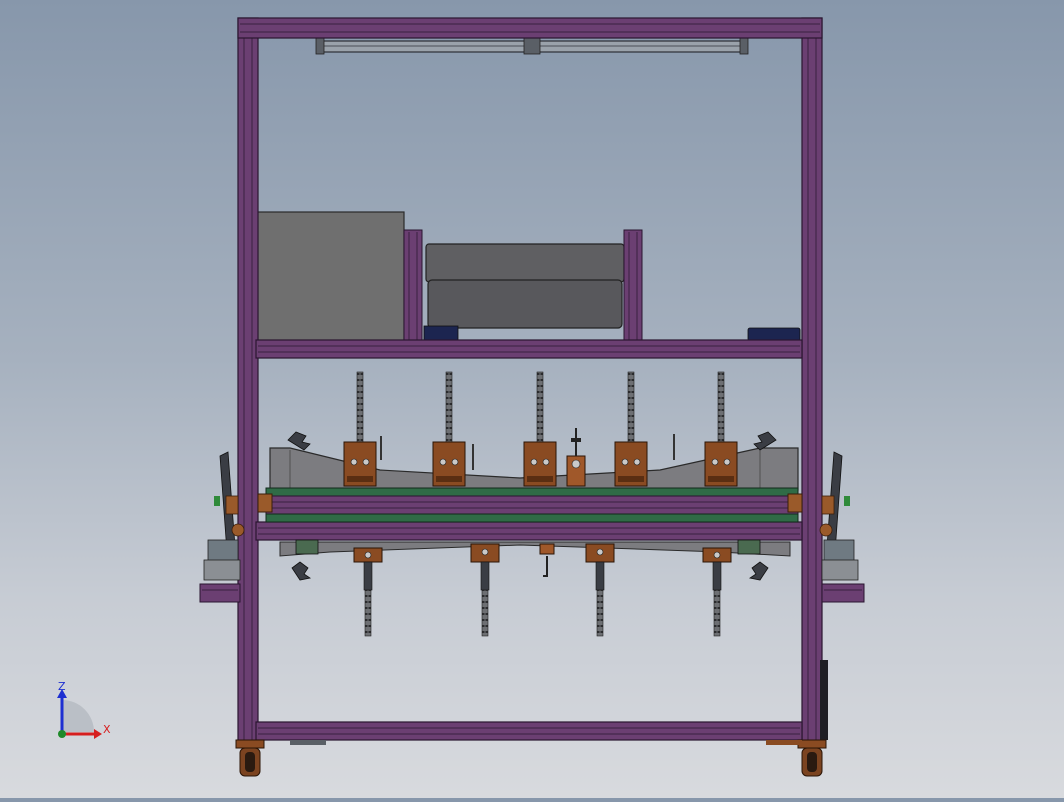 The height and width of the screenshot is (802, 1064). I want to click on z-axis-label: Z, so click(62, 686).